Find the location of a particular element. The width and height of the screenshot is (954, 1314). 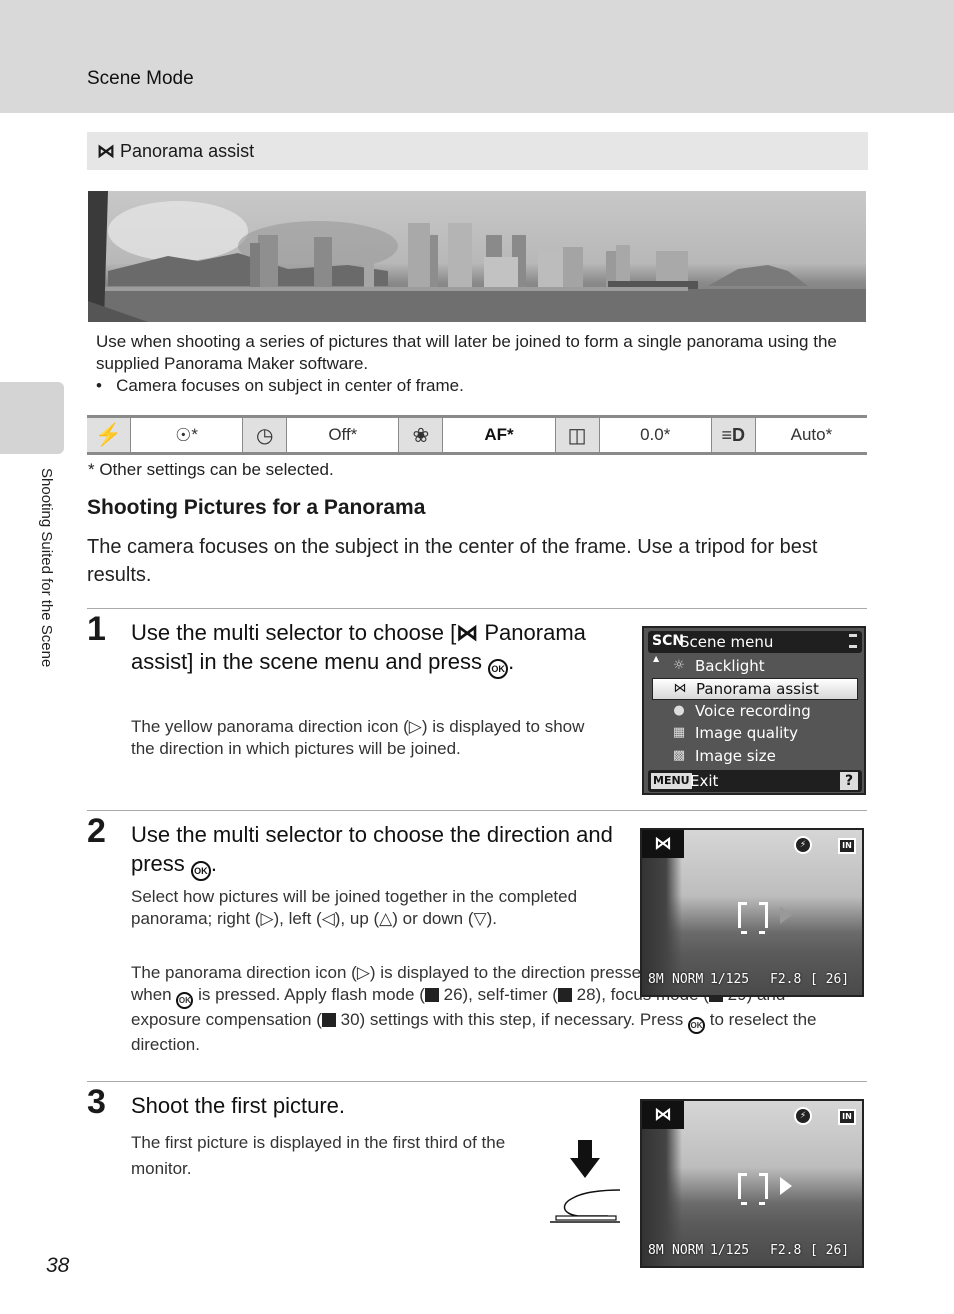

panorama-photo is located at coordinates (477, 256).